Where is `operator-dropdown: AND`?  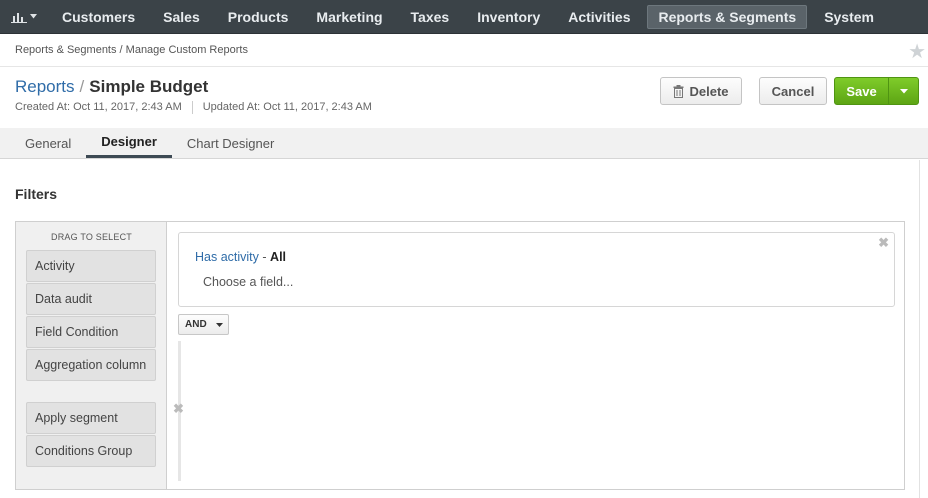
operator-dropdown: AND is located at coordinates (203, 324).